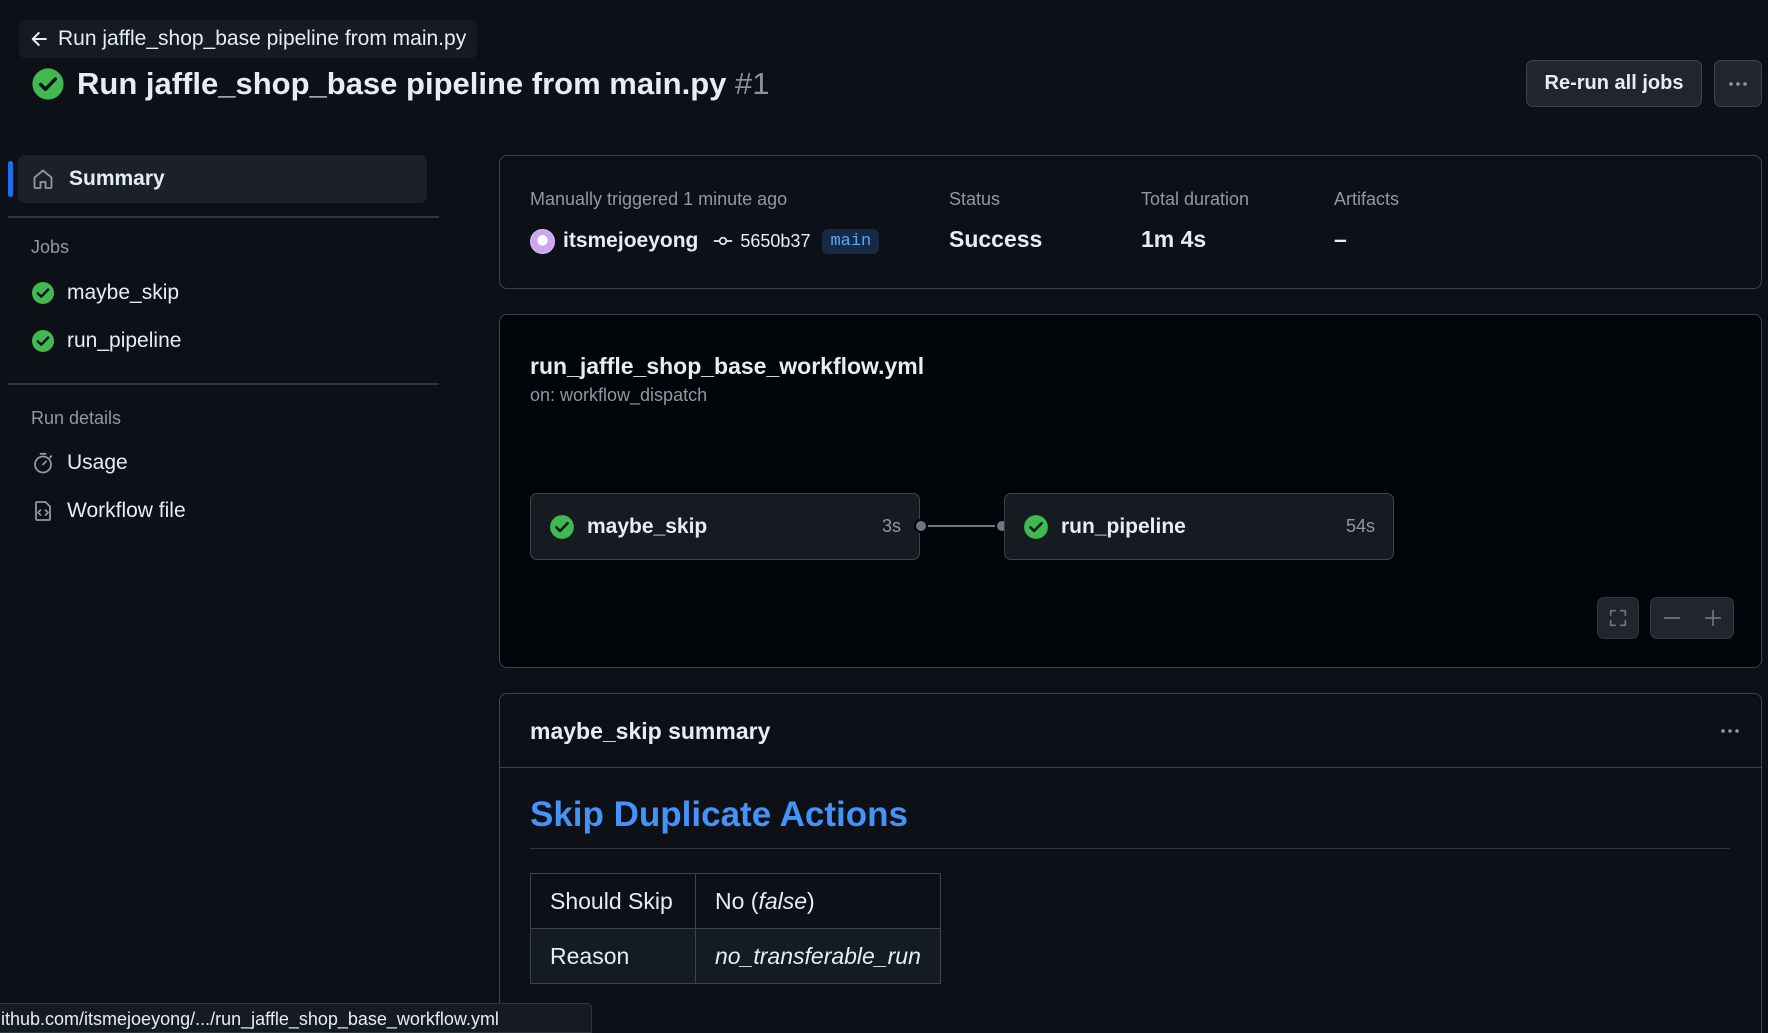 The width and height of the screenshot is (1768, 1033). Describe the element at coordinates (43, 511) in the screenshot. I see `file-code-icon` at that location.